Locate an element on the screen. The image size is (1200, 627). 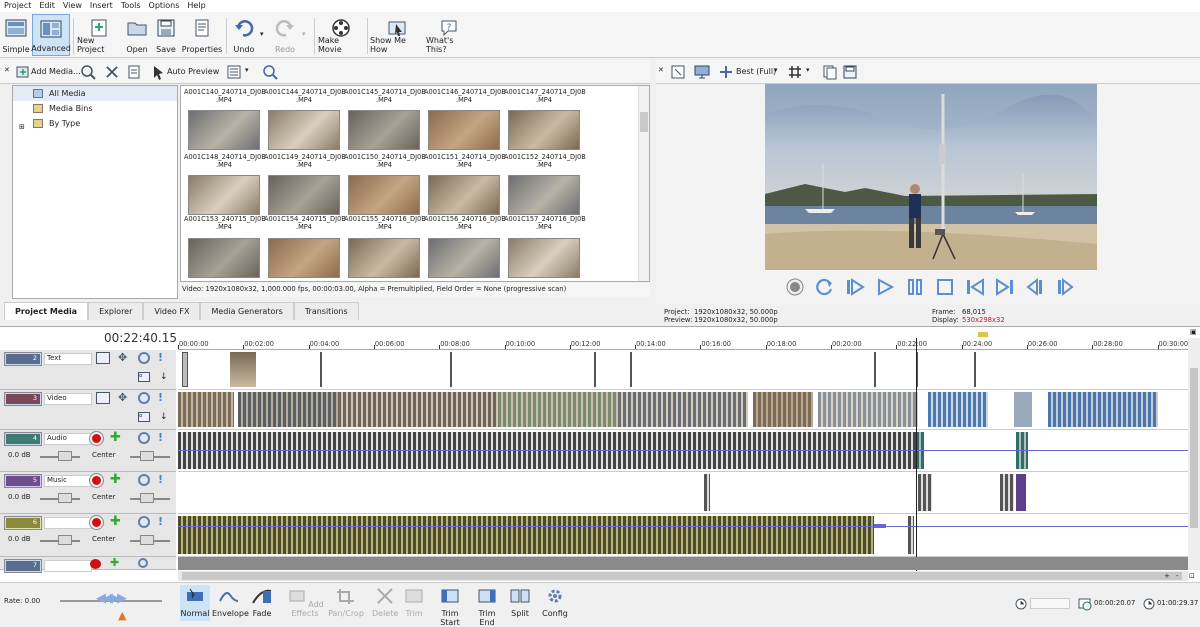
track-name: Video is located at coordinates (68, 399).